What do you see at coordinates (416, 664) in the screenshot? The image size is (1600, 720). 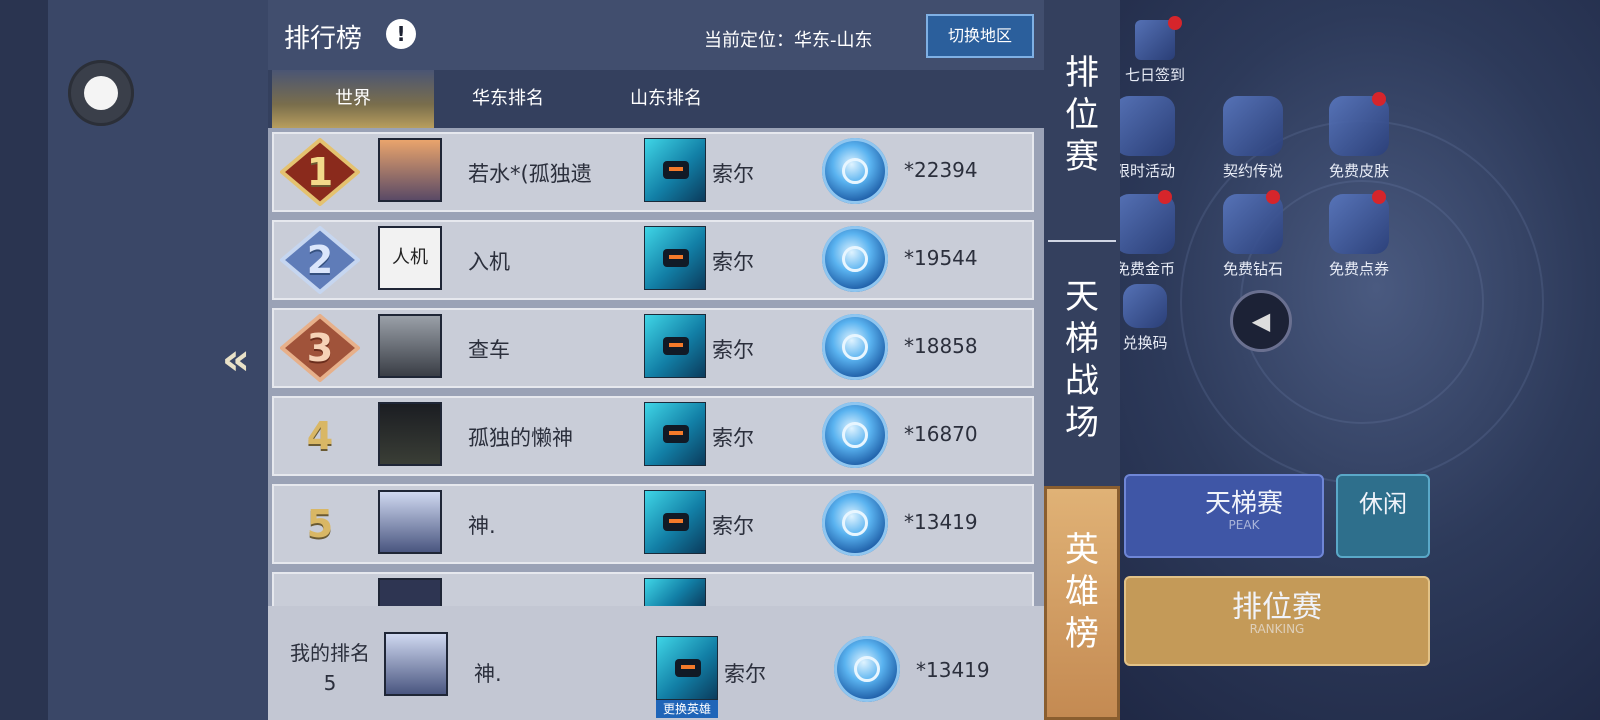 I see `my-avatar` at bounding box center [416, 664].